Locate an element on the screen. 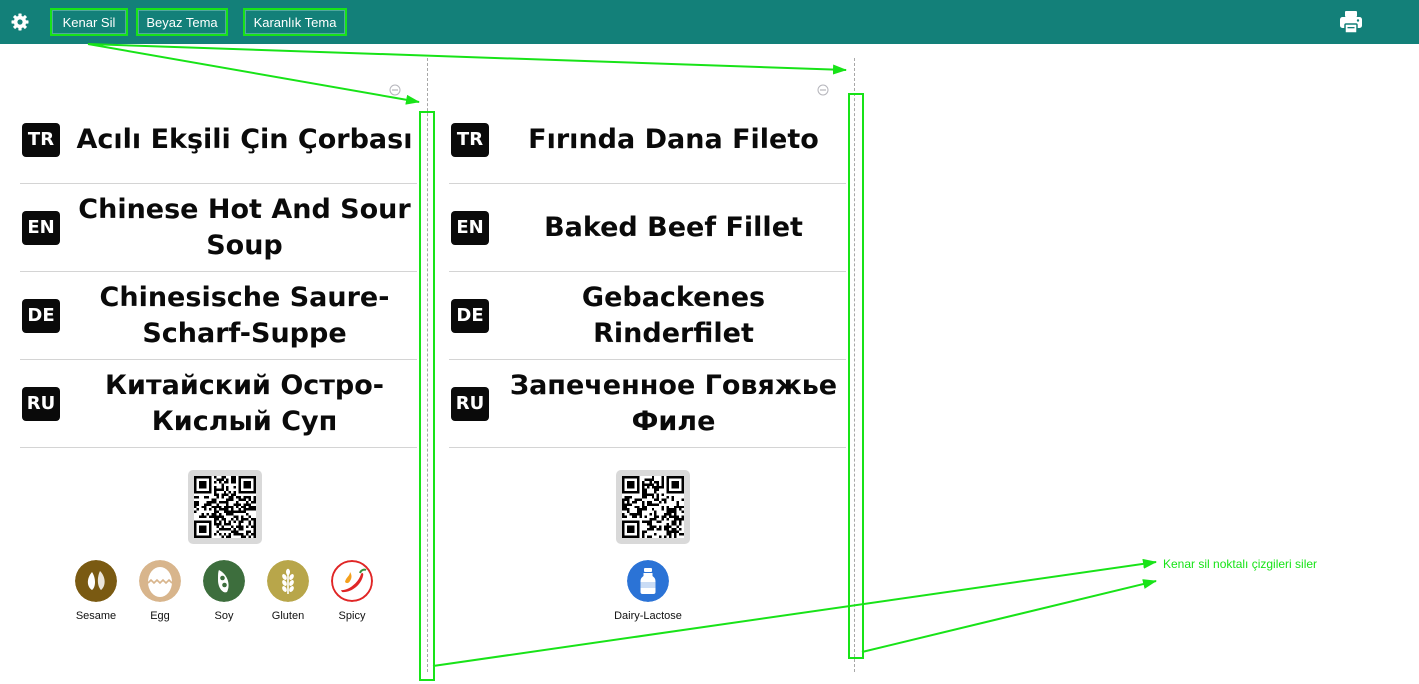 The height and width of the screenshot is (684, 1419). dish-row-tr: TR Acılı Ekşili Çin Çorbası is located at coordinates (218, 140).